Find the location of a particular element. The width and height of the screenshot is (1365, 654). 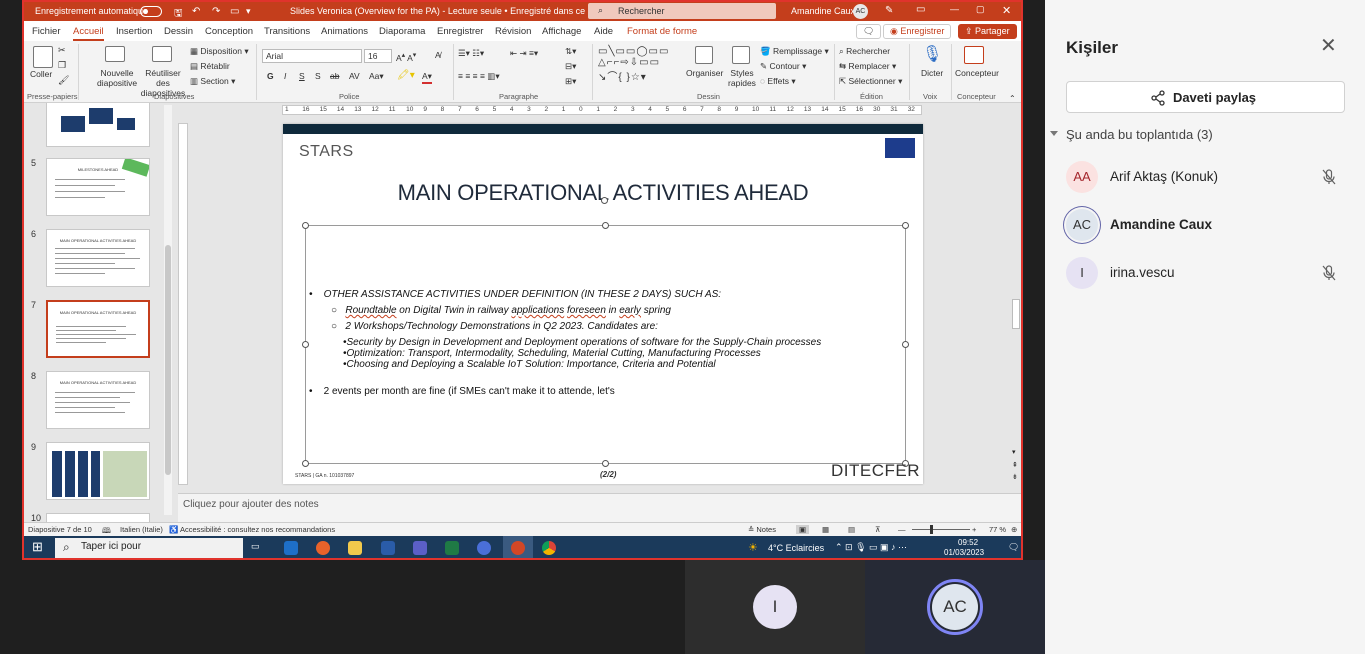

designer-label: Concepteur is located at coordinates (977, 73).